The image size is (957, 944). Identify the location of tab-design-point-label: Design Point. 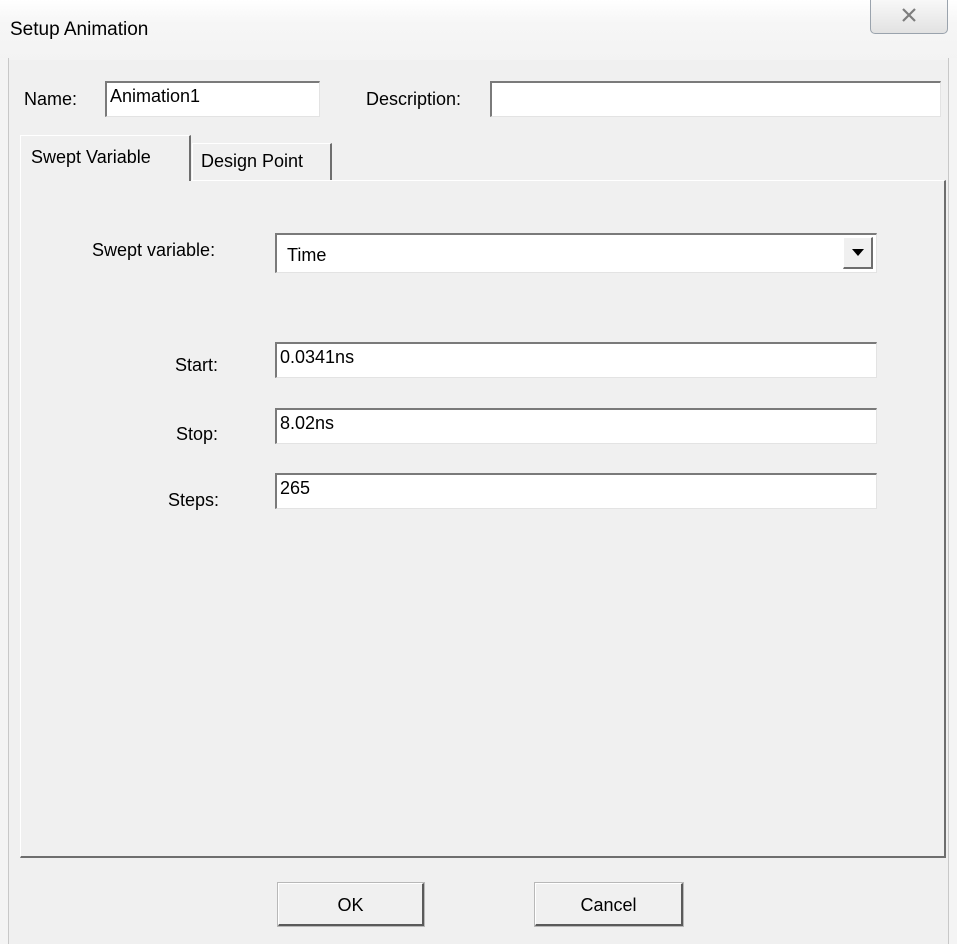
(252, 161).